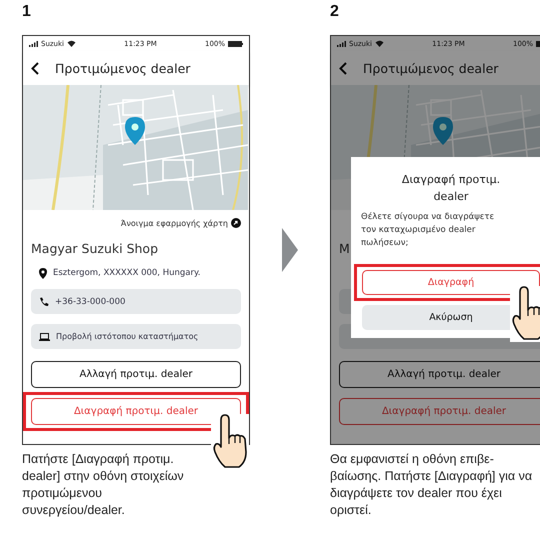 This screenshot has height=533, width=540. I want to click on address-text: Esztergom, XXXXXX 000, Hungary., so click(127, 273).